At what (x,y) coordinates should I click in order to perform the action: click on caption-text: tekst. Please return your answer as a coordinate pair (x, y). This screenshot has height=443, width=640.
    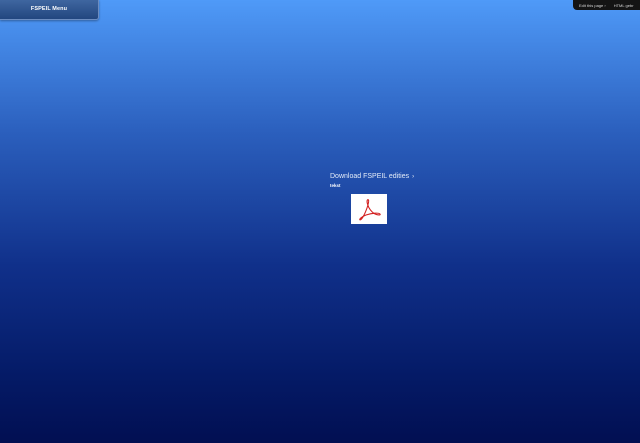
    Looking at the image, I should click on (335, 185).